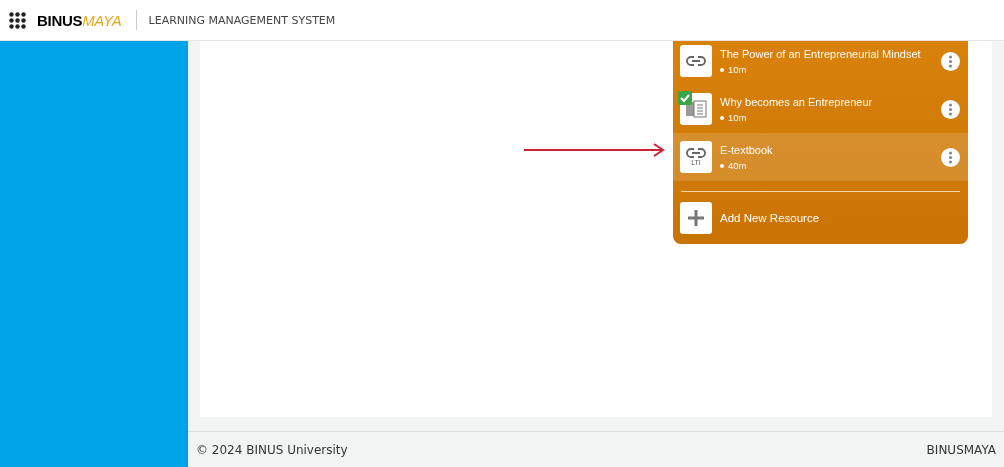 The width and height of the screenshot is (1004, 467). Describe the element at coordinates (737, 165) in the screenshot. I see `resource-duration: 40m` at that location.